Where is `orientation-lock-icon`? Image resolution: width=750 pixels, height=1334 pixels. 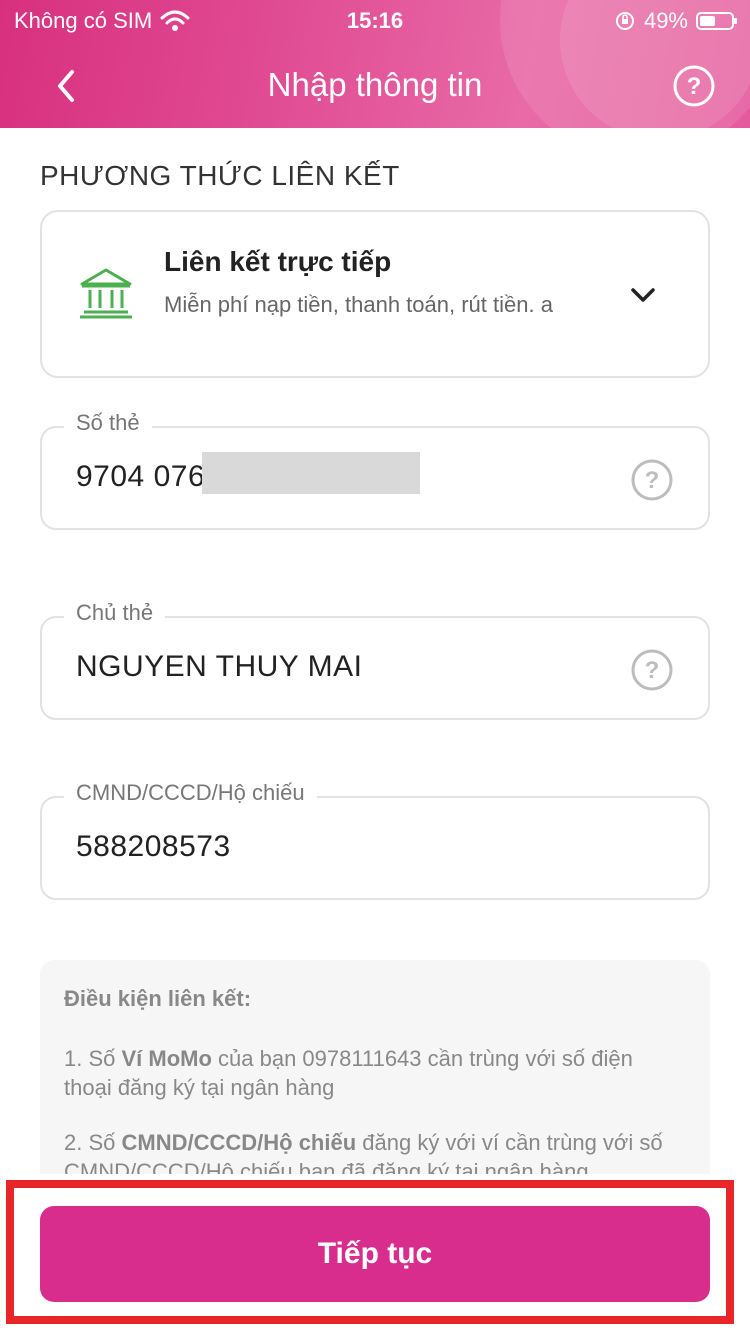
orientation-lock-icon is located at coordinates (624, 21).